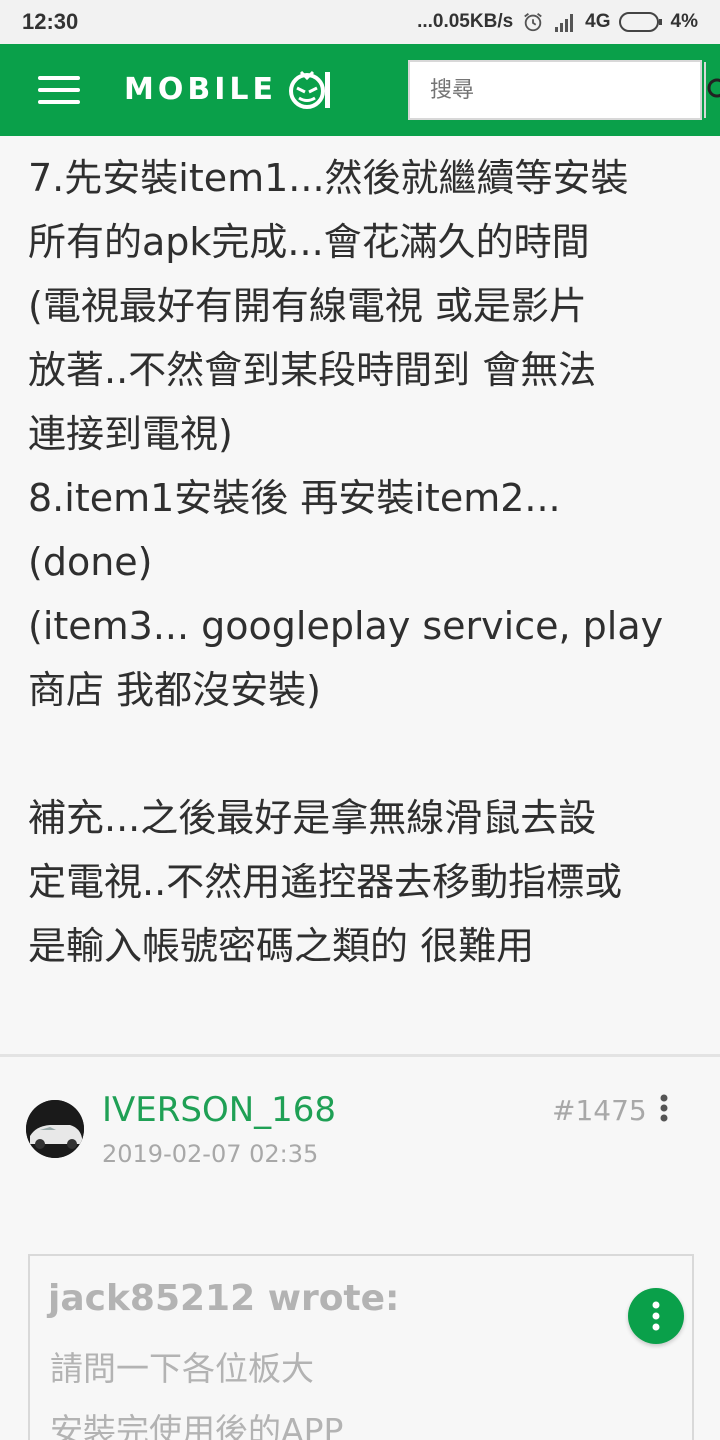 This screenshot has height=1440, width=720. Describe the element at coordinates (281, 946) in the screenshot. I see `supplement-line: 是輸入帳號密碼之類的 很難用` at that location.